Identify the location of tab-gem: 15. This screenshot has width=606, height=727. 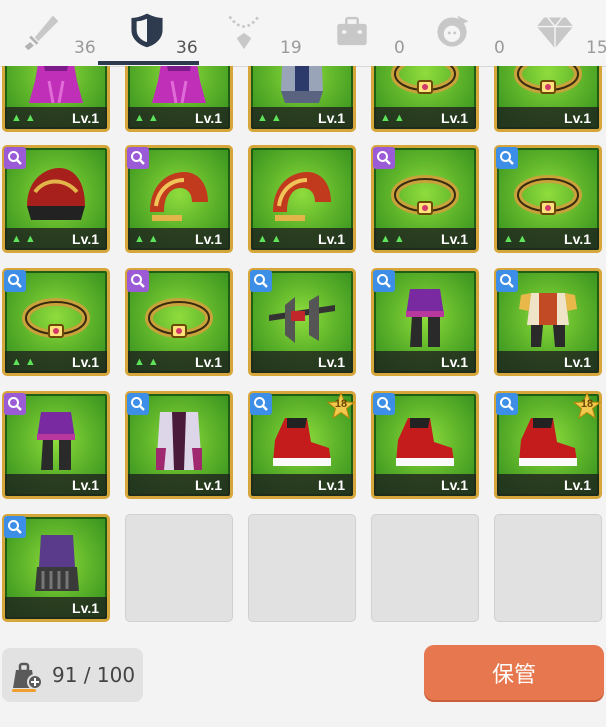
(553, 33).